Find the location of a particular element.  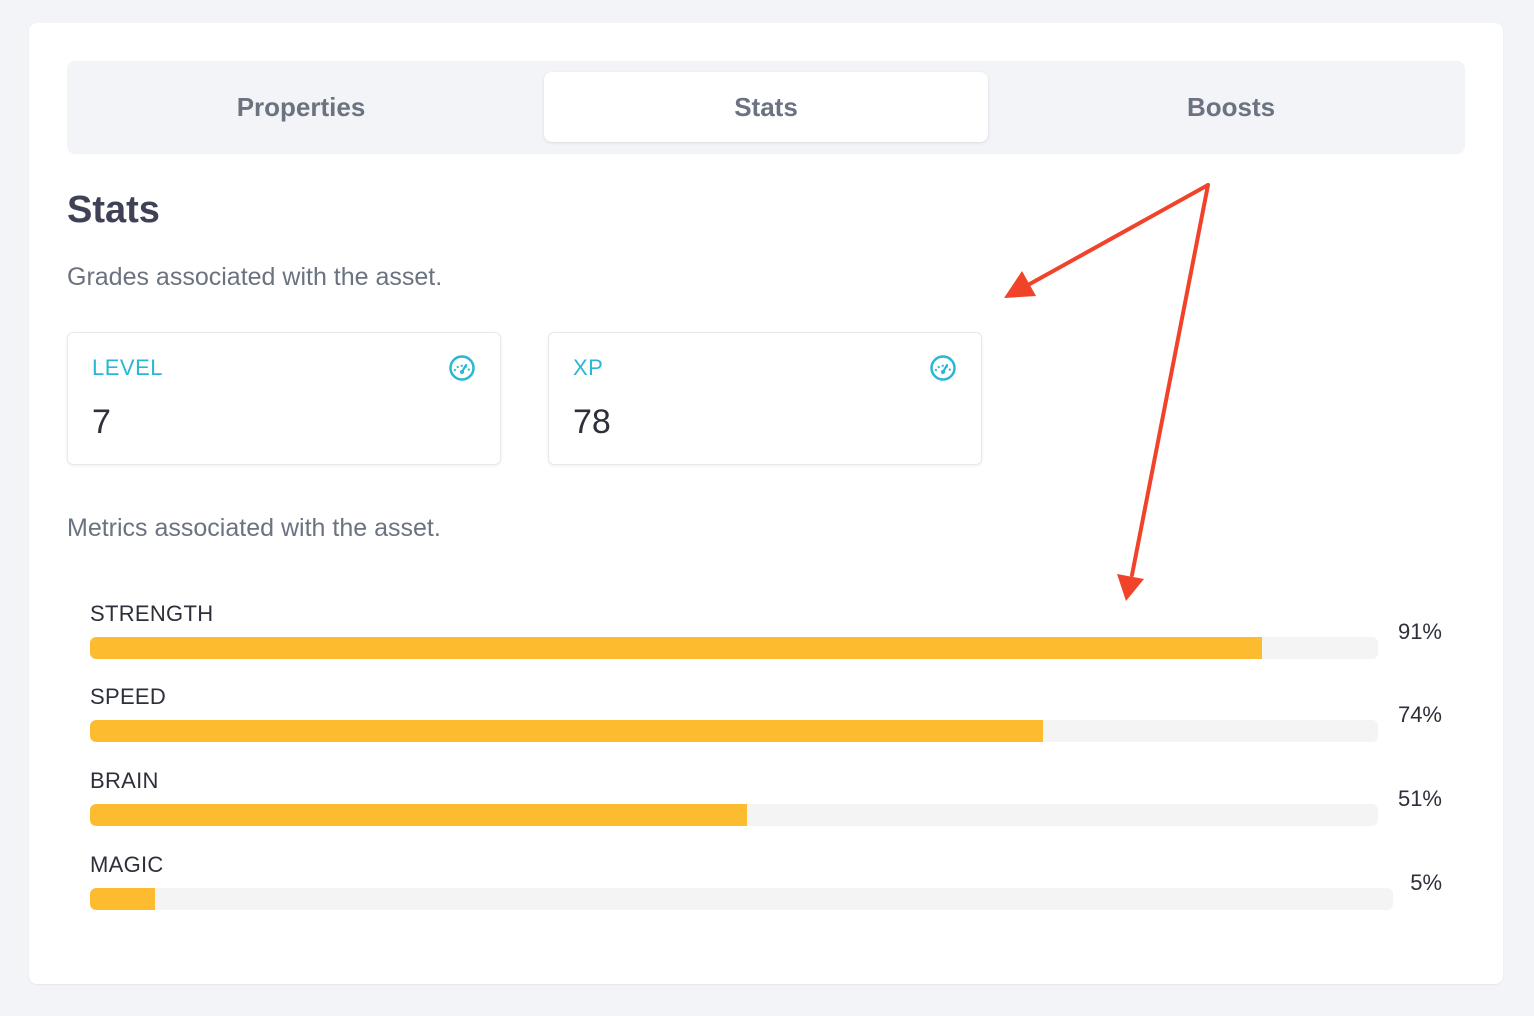

stat-value: 78 is located at coordinates (592, 422).